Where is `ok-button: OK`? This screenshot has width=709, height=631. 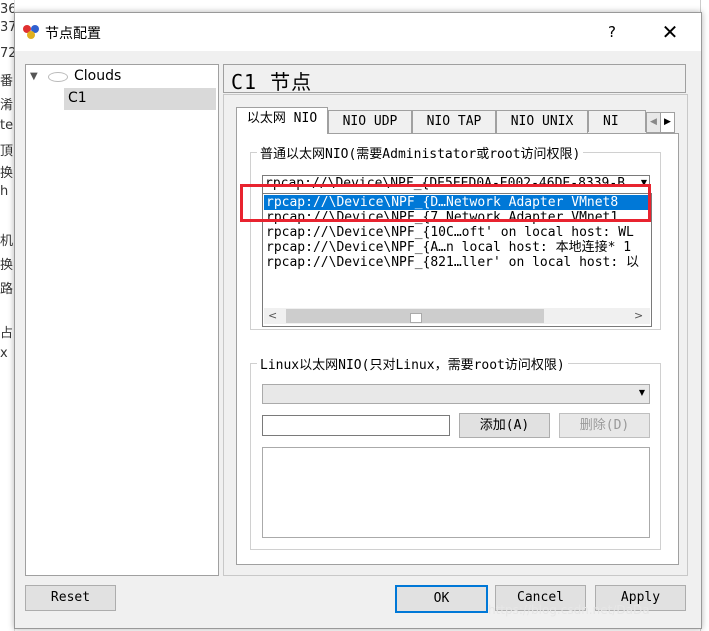 ok-button: OK is located at coordinates (441, 599).